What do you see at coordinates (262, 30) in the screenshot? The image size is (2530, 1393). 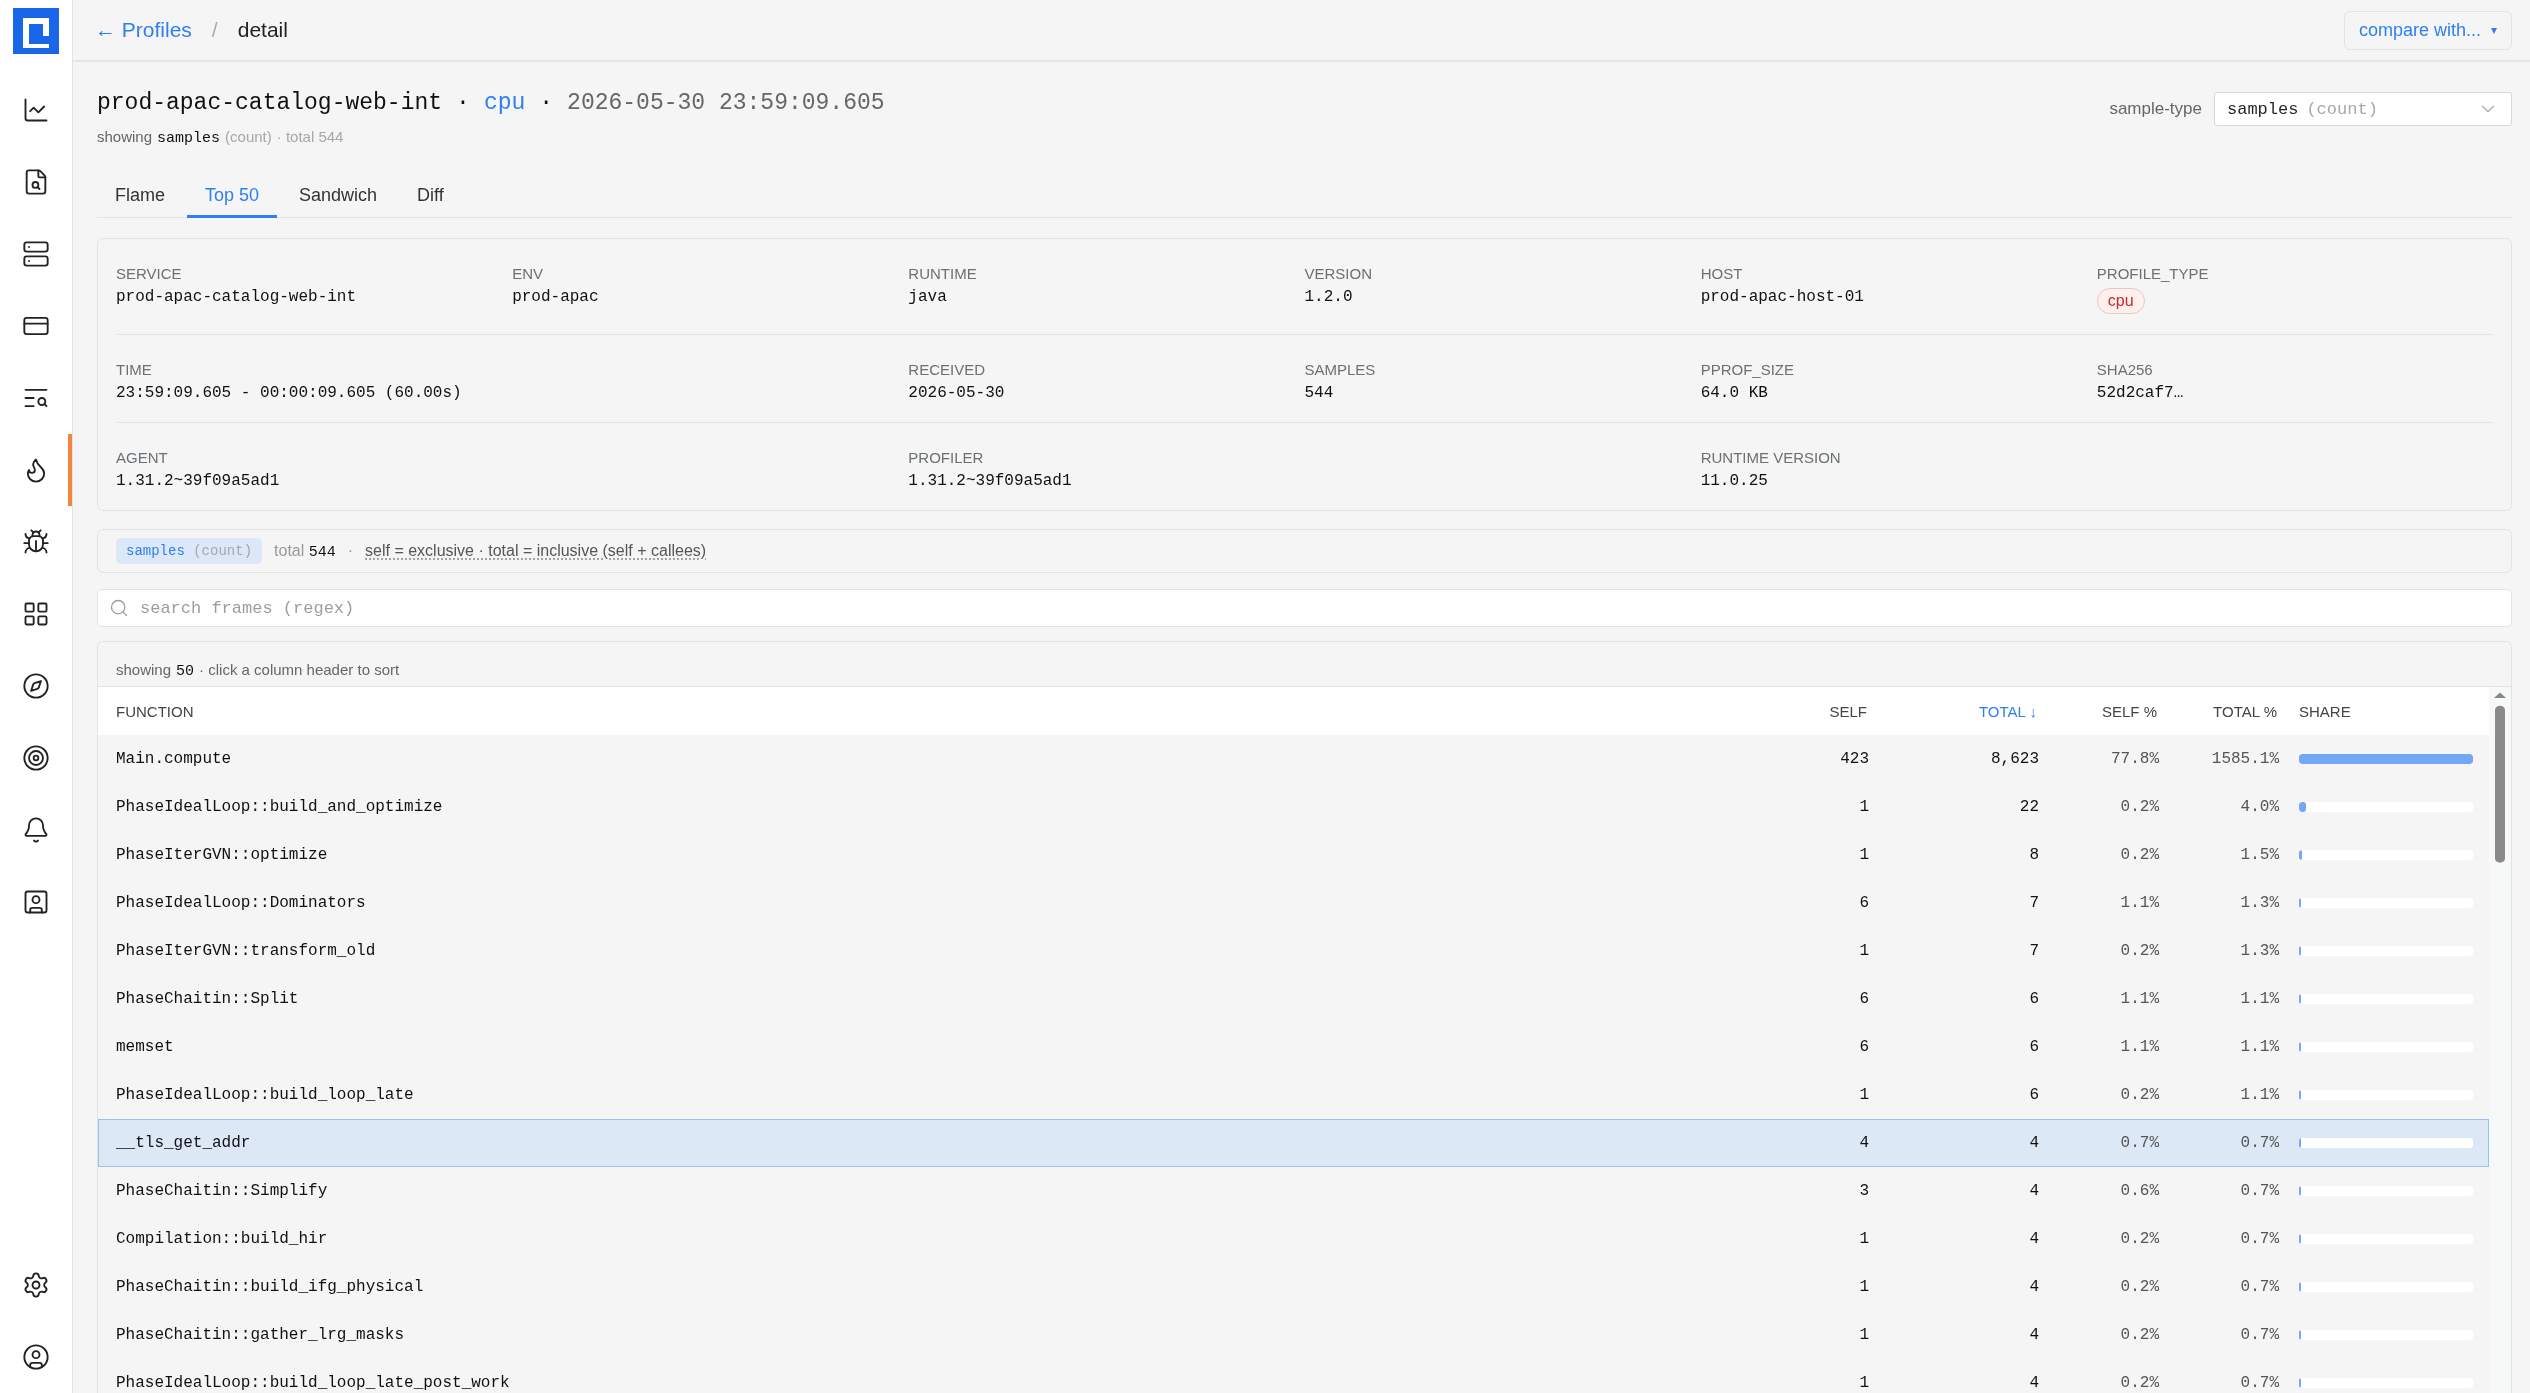 I see `breadcrumb-current: detail` at bounding box center [262, 30].